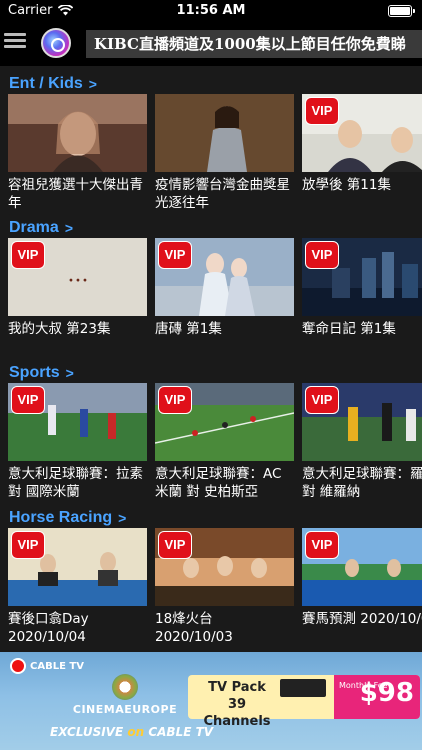  I want to click on video-thumbnail: ··· VIP, so click(77, 277).